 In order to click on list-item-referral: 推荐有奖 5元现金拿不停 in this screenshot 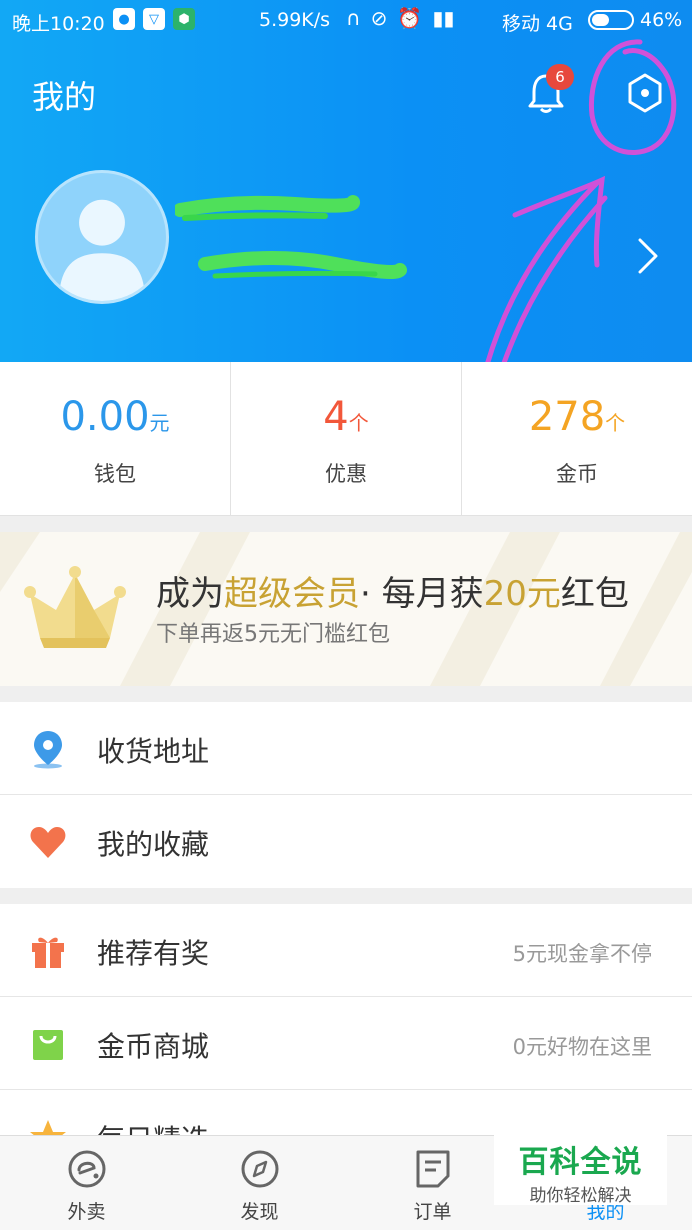, I will do `click(346, 950)`.